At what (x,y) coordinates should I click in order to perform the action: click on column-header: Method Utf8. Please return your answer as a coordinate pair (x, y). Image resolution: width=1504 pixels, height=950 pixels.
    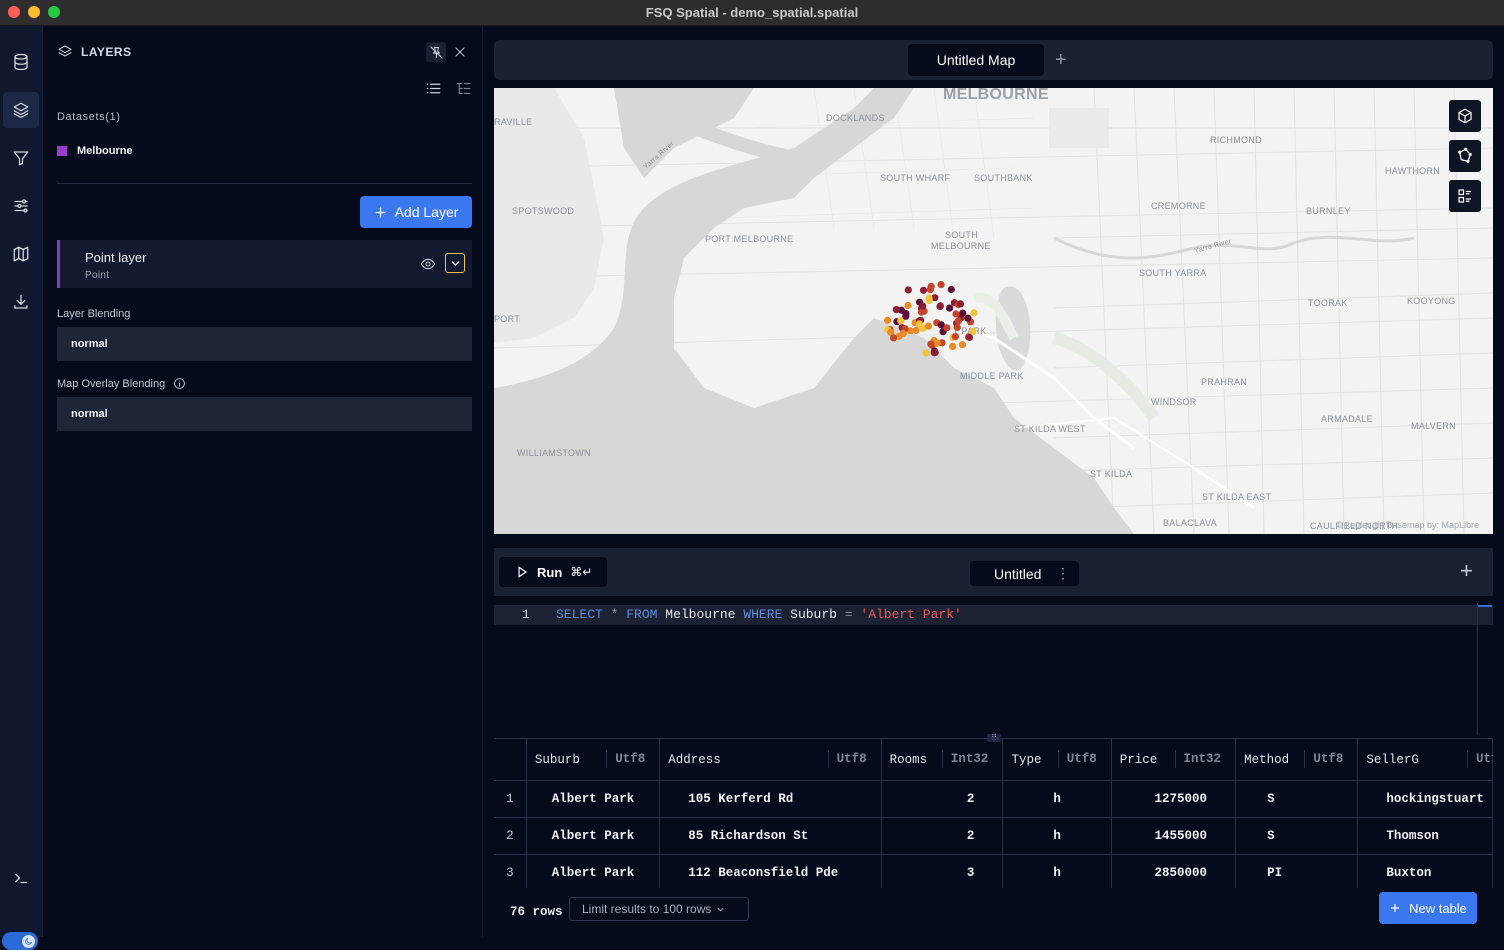
    Looking at the image, I should click on (1297, 759).